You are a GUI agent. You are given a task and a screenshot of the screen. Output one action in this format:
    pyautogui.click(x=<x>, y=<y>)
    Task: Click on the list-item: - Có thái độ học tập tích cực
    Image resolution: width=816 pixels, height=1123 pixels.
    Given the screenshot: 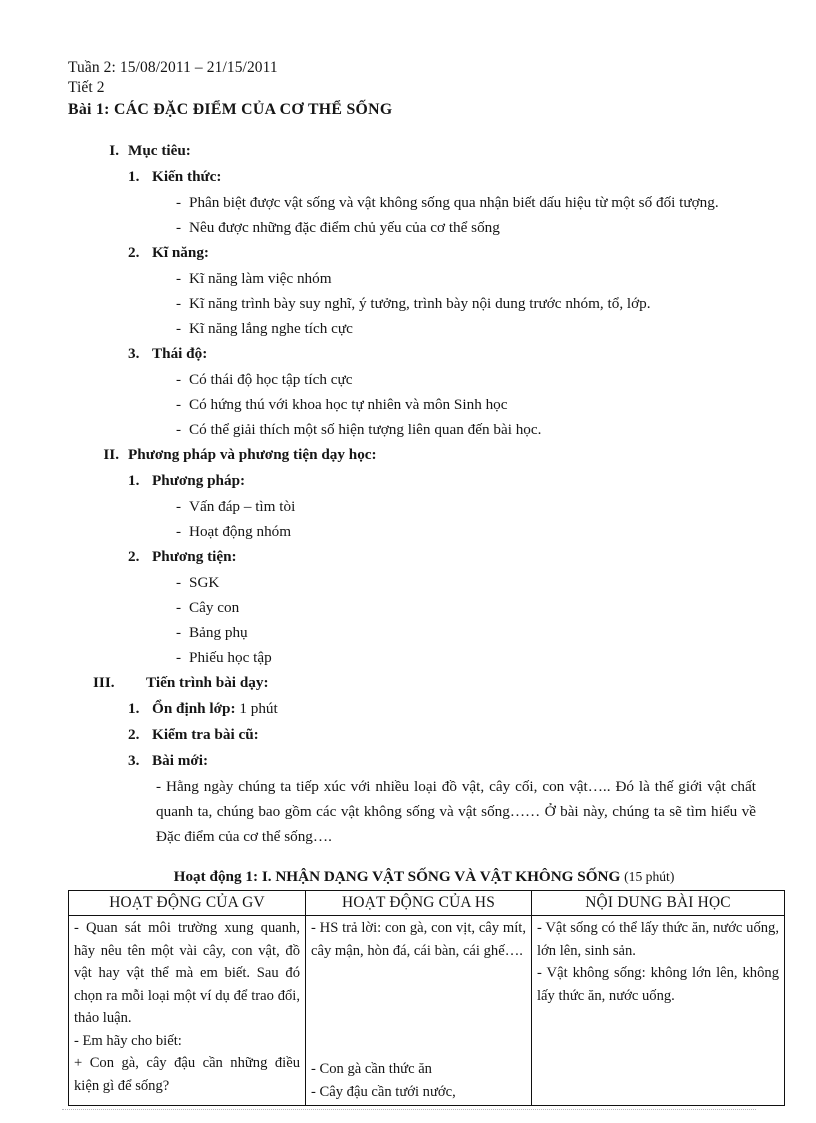 What is the action you would take?
    pyautogui.click(x=467, y=379)
    